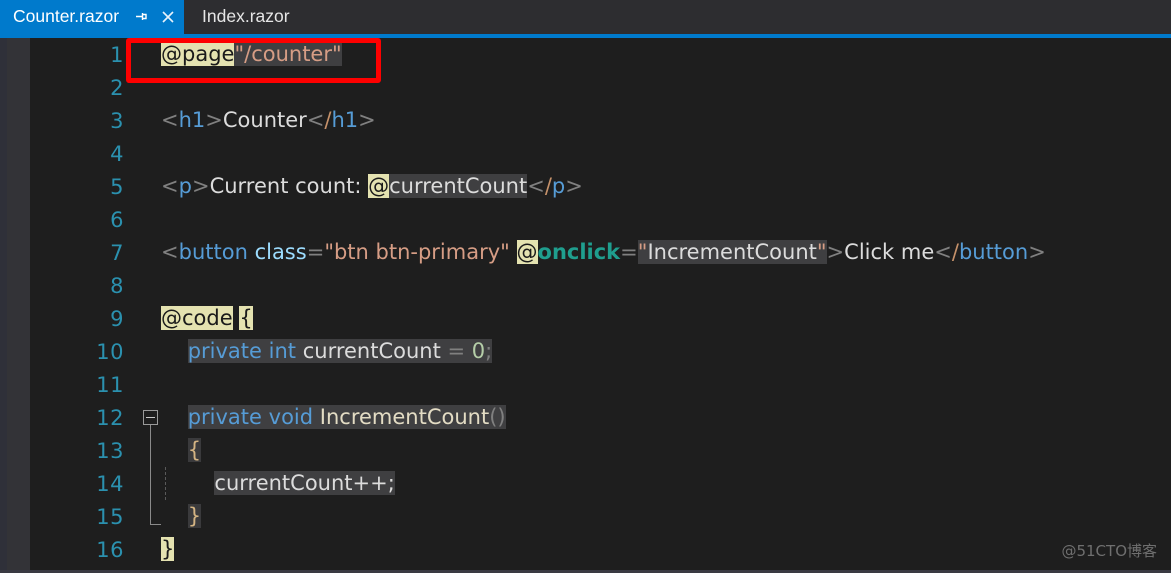 The image size is (1171, 573). Describe the element at coordinates (224, 417) in the screenshot. I see `token-kw-private: private` at that location.